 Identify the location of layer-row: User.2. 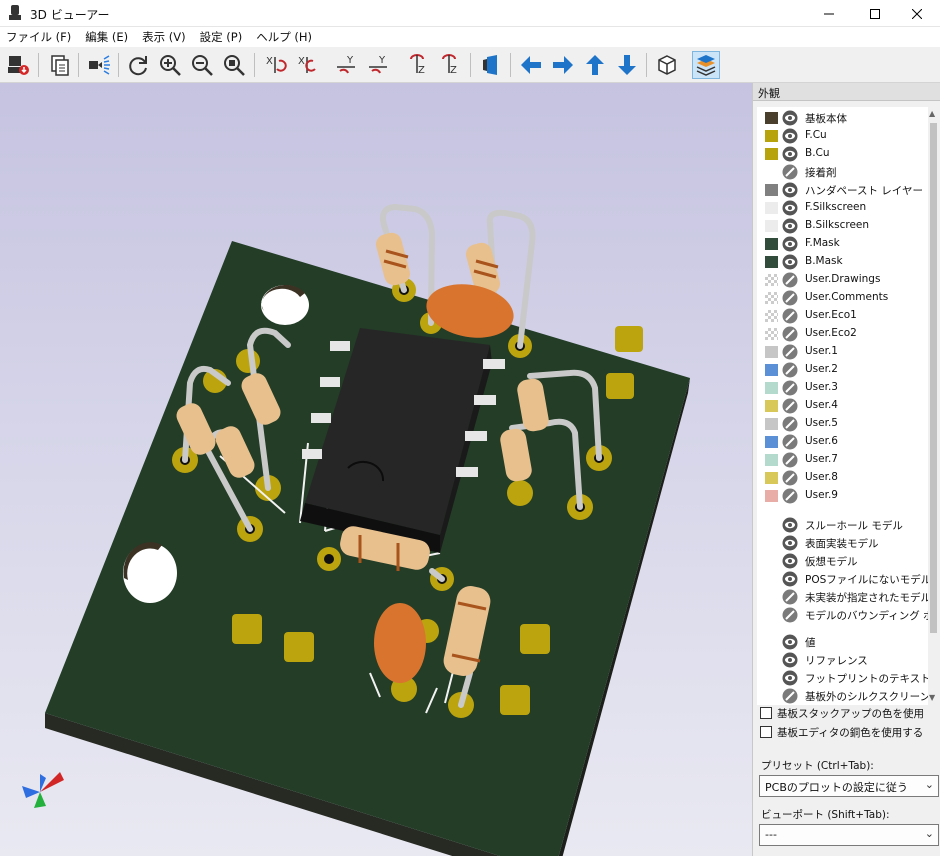
(842, 370).